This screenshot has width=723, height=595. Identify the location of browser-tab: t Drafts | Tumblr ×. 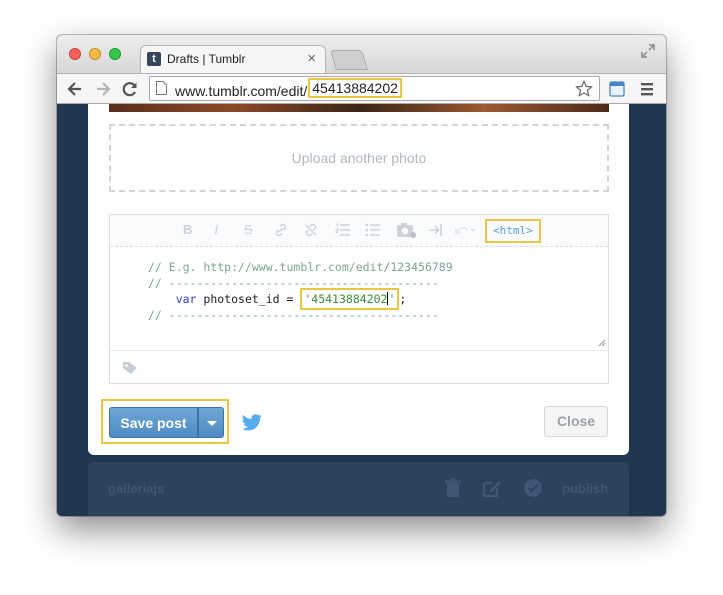
(233, 59).